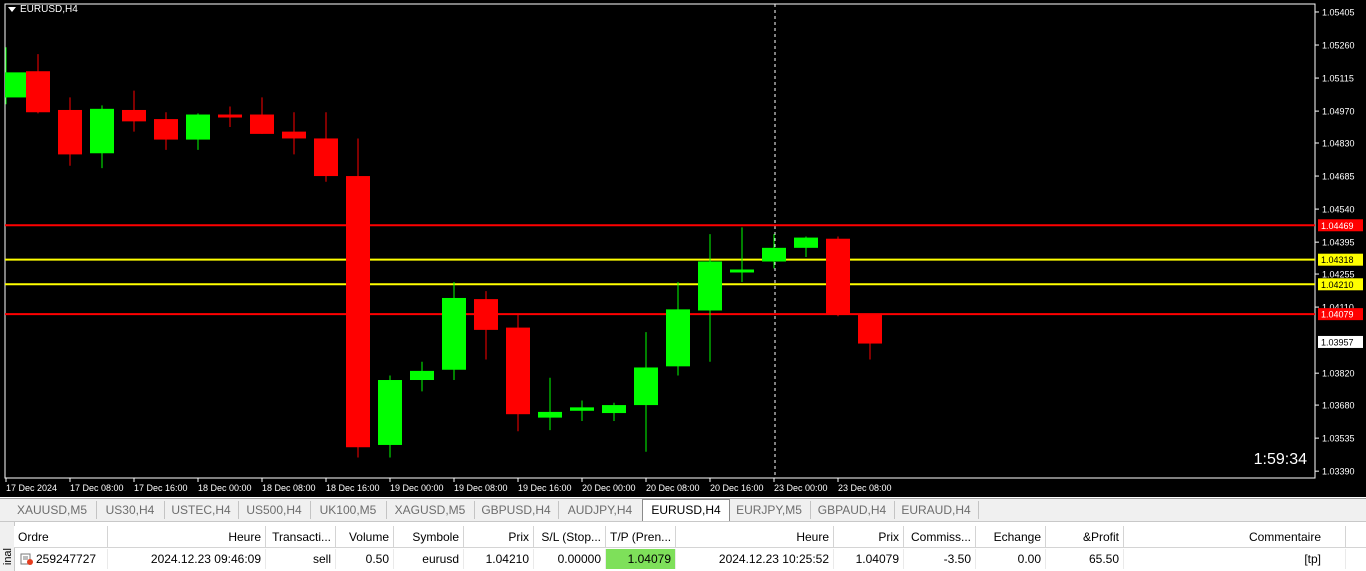  Describe the element at coordinates (429, 559) in the screenshot. I see `symbol-cell: eurusd` at that location.